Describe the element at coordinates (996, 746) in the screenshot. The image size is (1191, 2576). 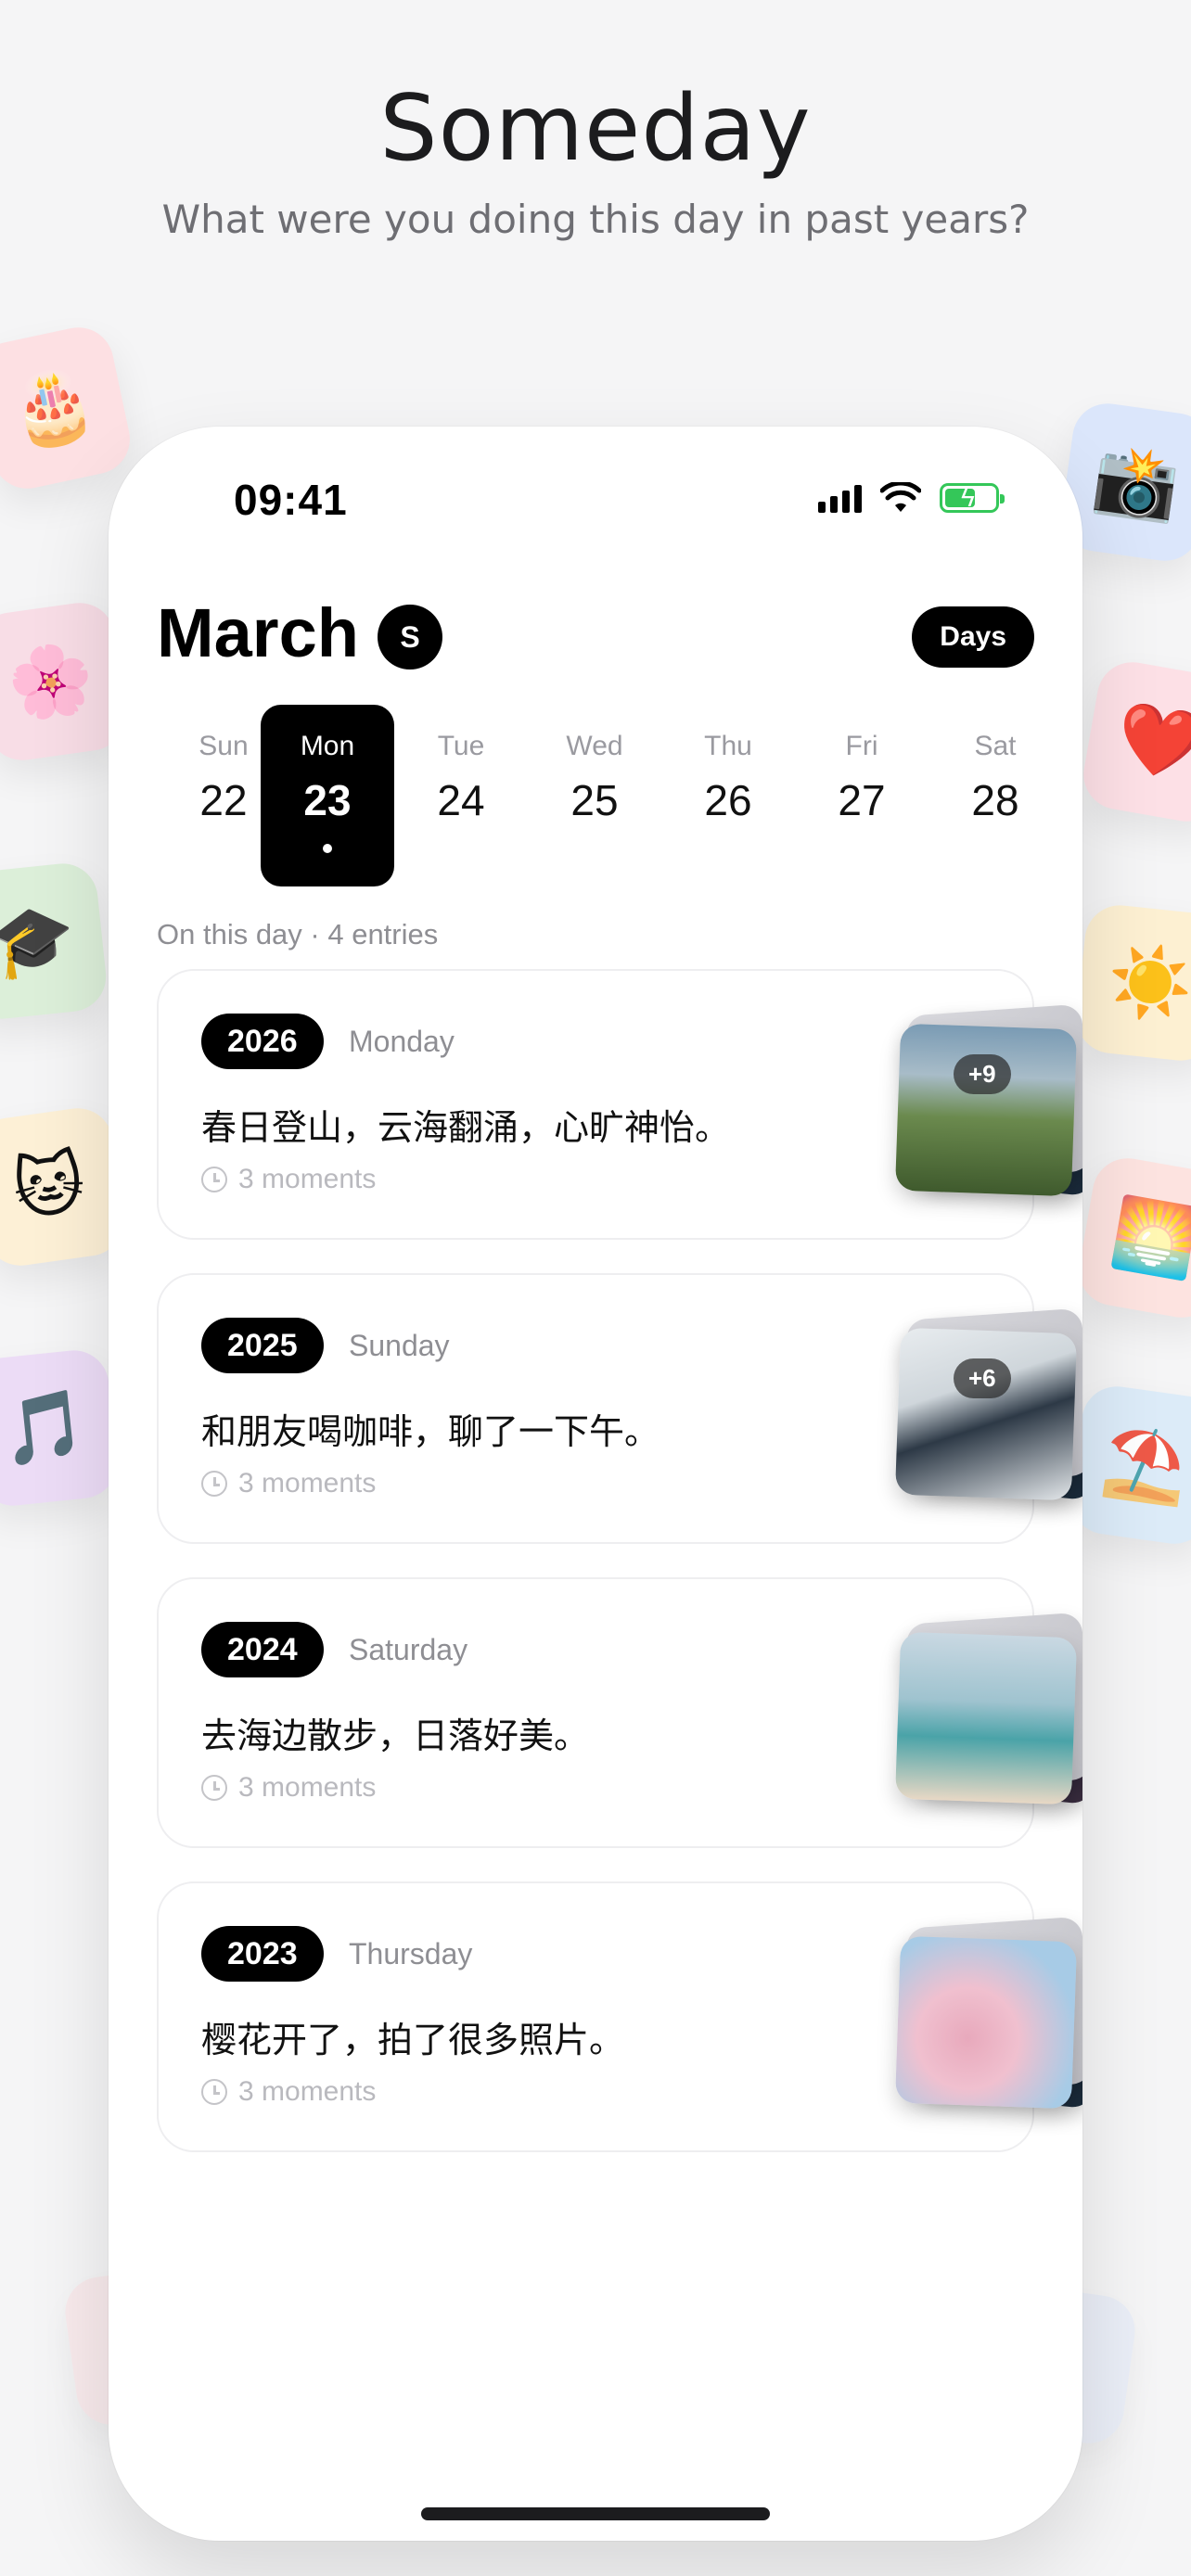
I see `day-name: Sat` at that location.